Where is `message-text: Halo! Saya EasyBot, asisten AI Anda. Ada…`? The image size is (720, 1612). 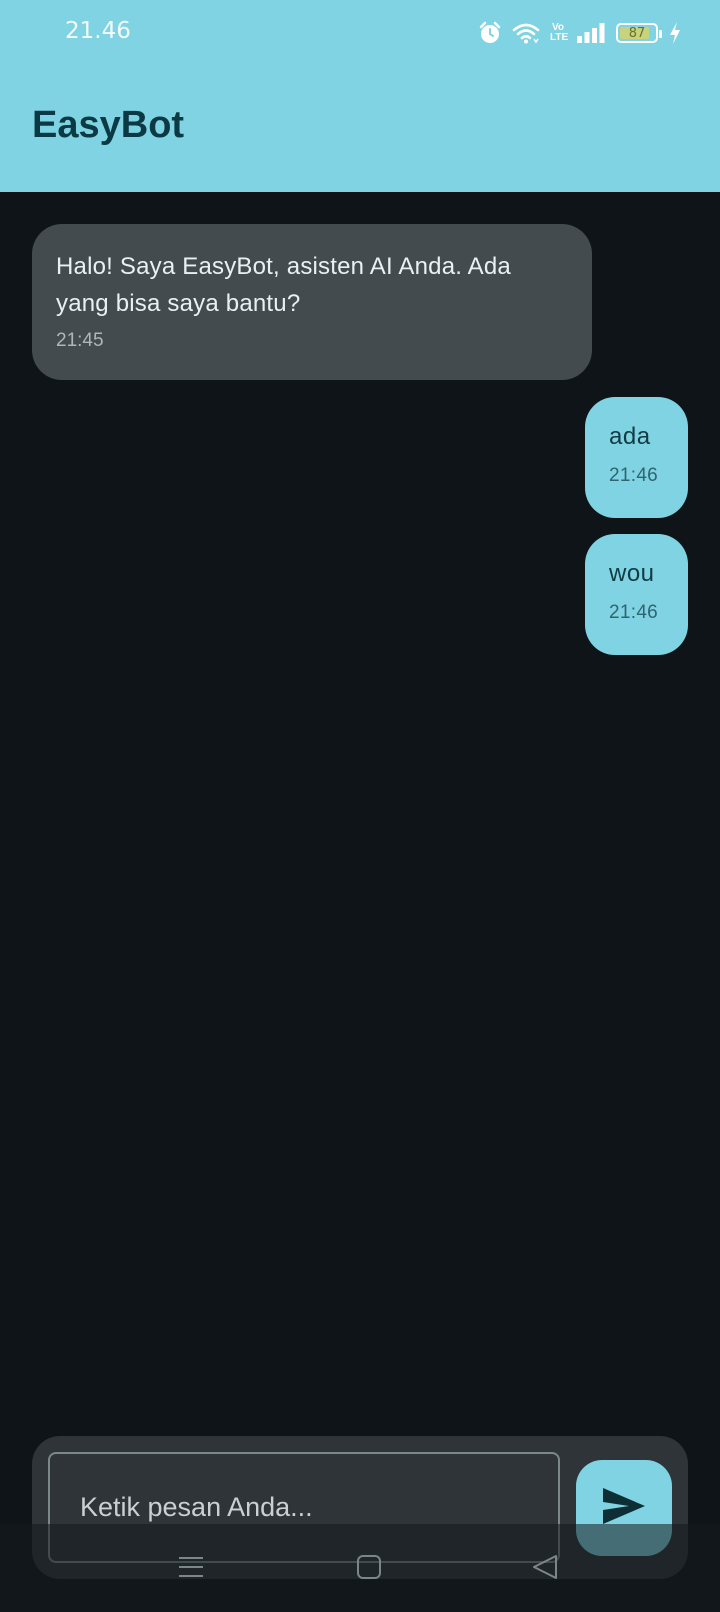
message-text: Halo! Saya EasyBot, asisten AI Anda. Ada… is located at coordinates (283, 285).